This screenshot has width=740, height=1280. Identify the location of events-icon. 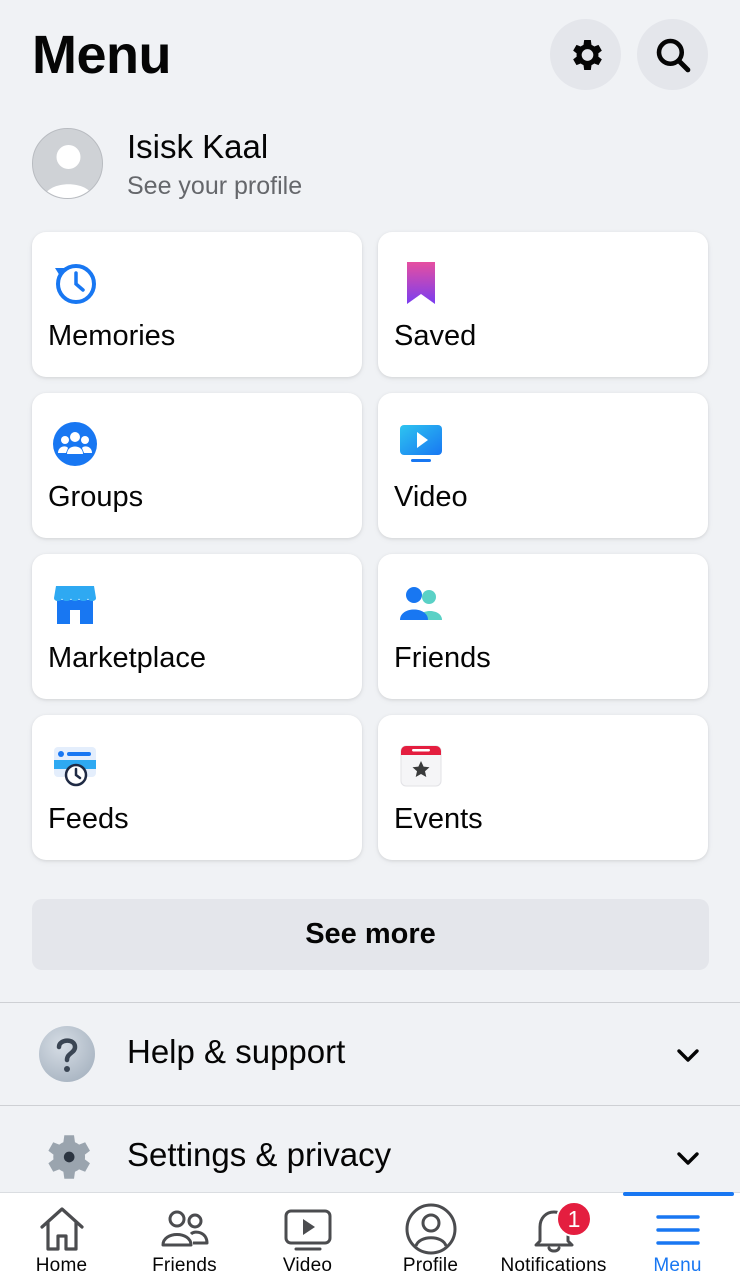
(421, 766).